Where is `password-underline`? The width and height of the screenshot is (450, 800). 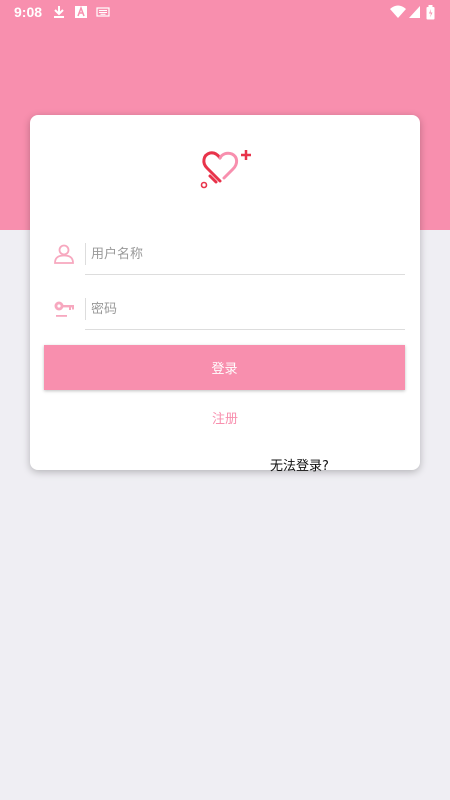
password-underline is located at coordinates (245, 329).